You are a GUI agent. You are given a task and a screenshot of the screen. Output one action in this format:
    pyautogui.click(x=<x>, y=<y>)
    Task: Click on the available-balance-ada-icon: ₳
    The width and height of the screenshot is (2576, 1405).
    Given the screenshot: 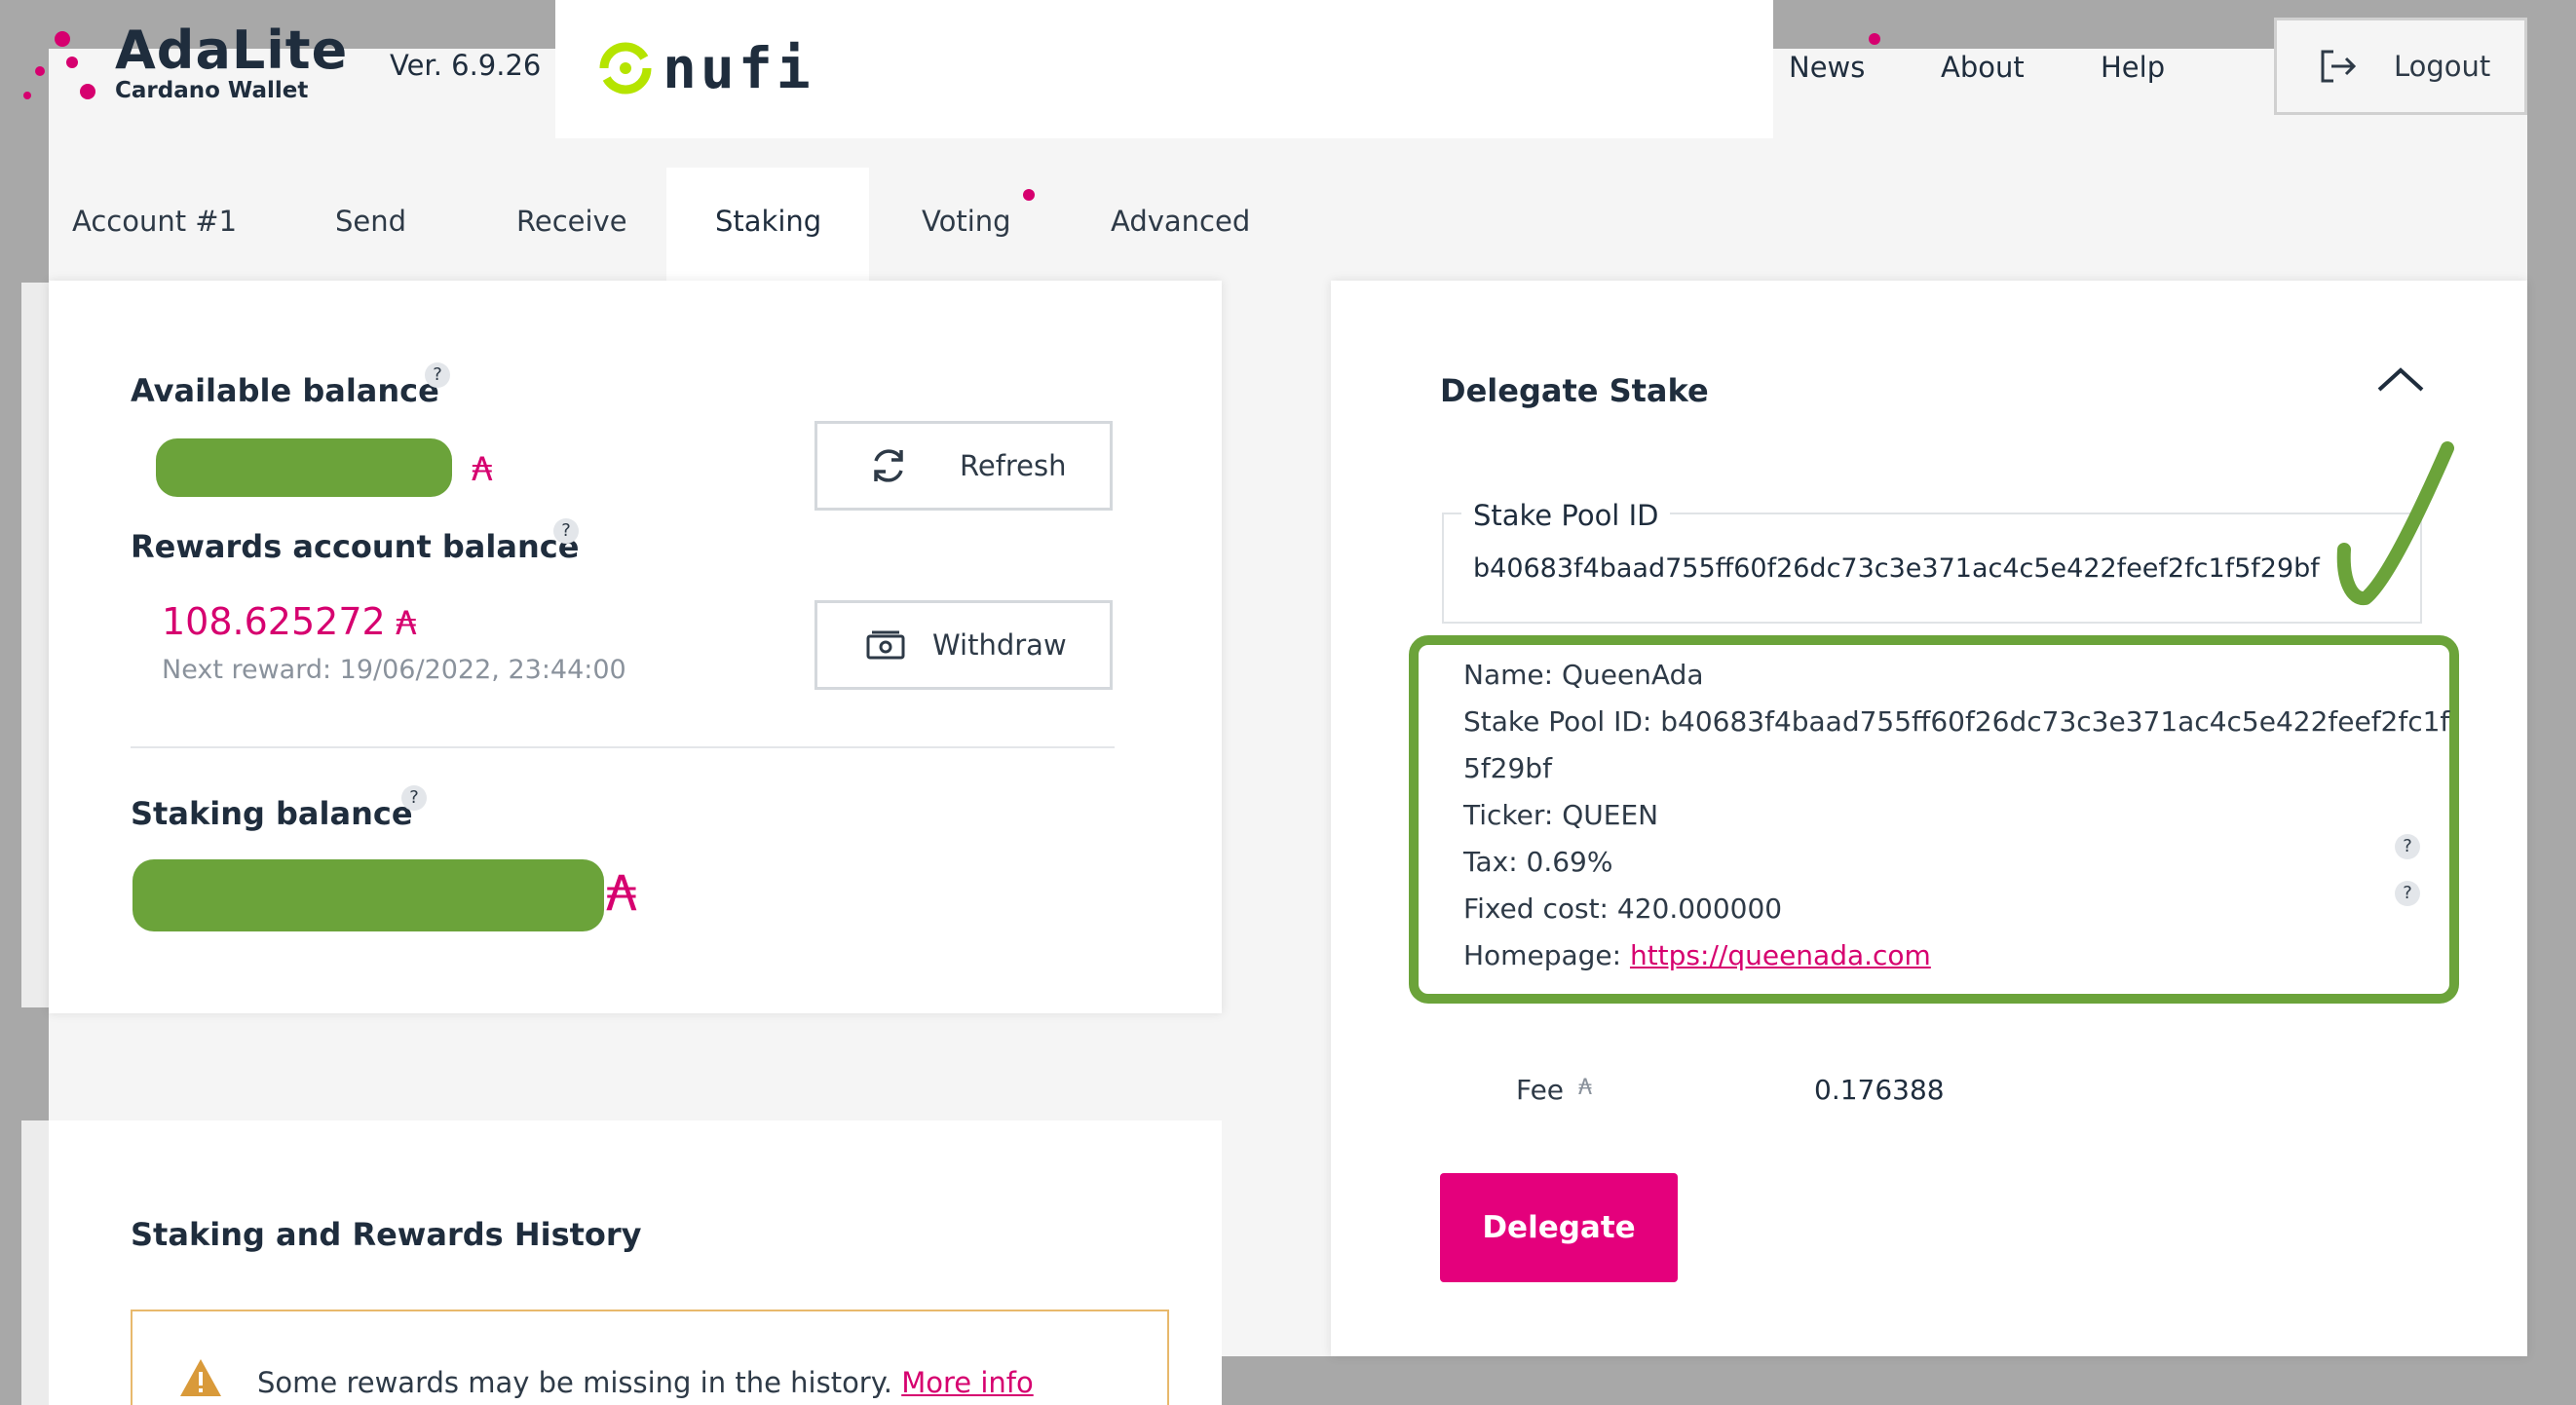 What is the action you would take?
    pyautogui.click(x=482, y=469)
    